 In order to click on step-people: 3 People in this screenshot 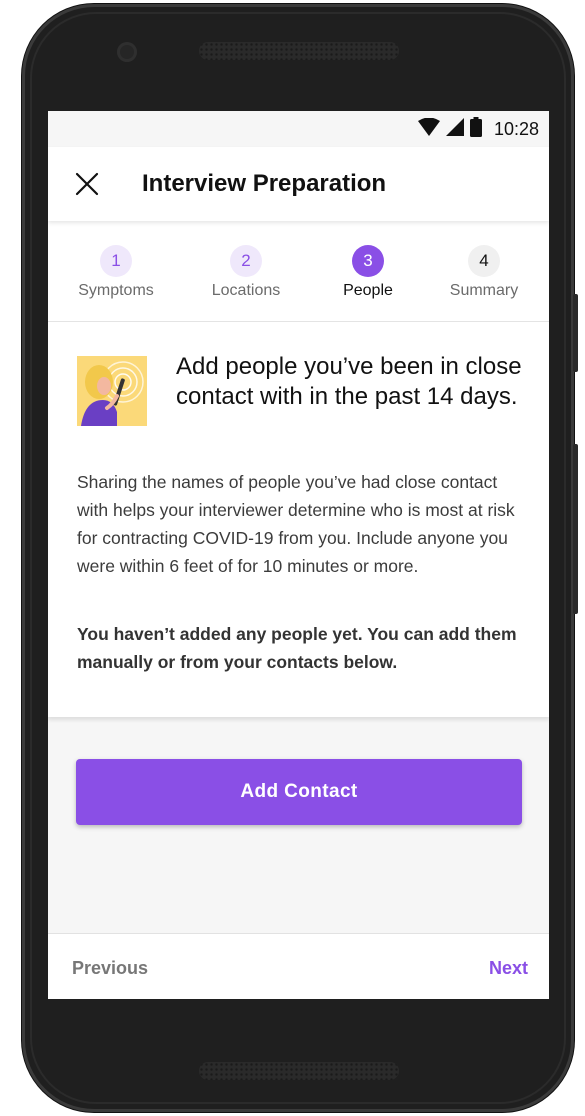, I will do `click(368, 272)`.